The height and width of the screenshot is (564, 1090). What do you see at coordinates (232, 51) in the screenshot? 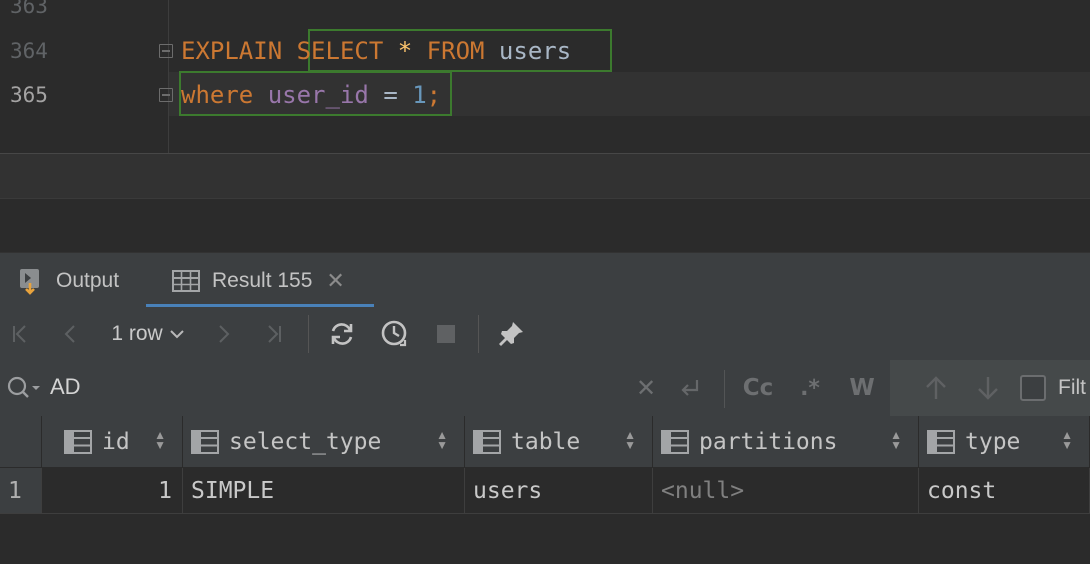
I see `keyword: EXPLAIN` at bounding box center [232, 51].